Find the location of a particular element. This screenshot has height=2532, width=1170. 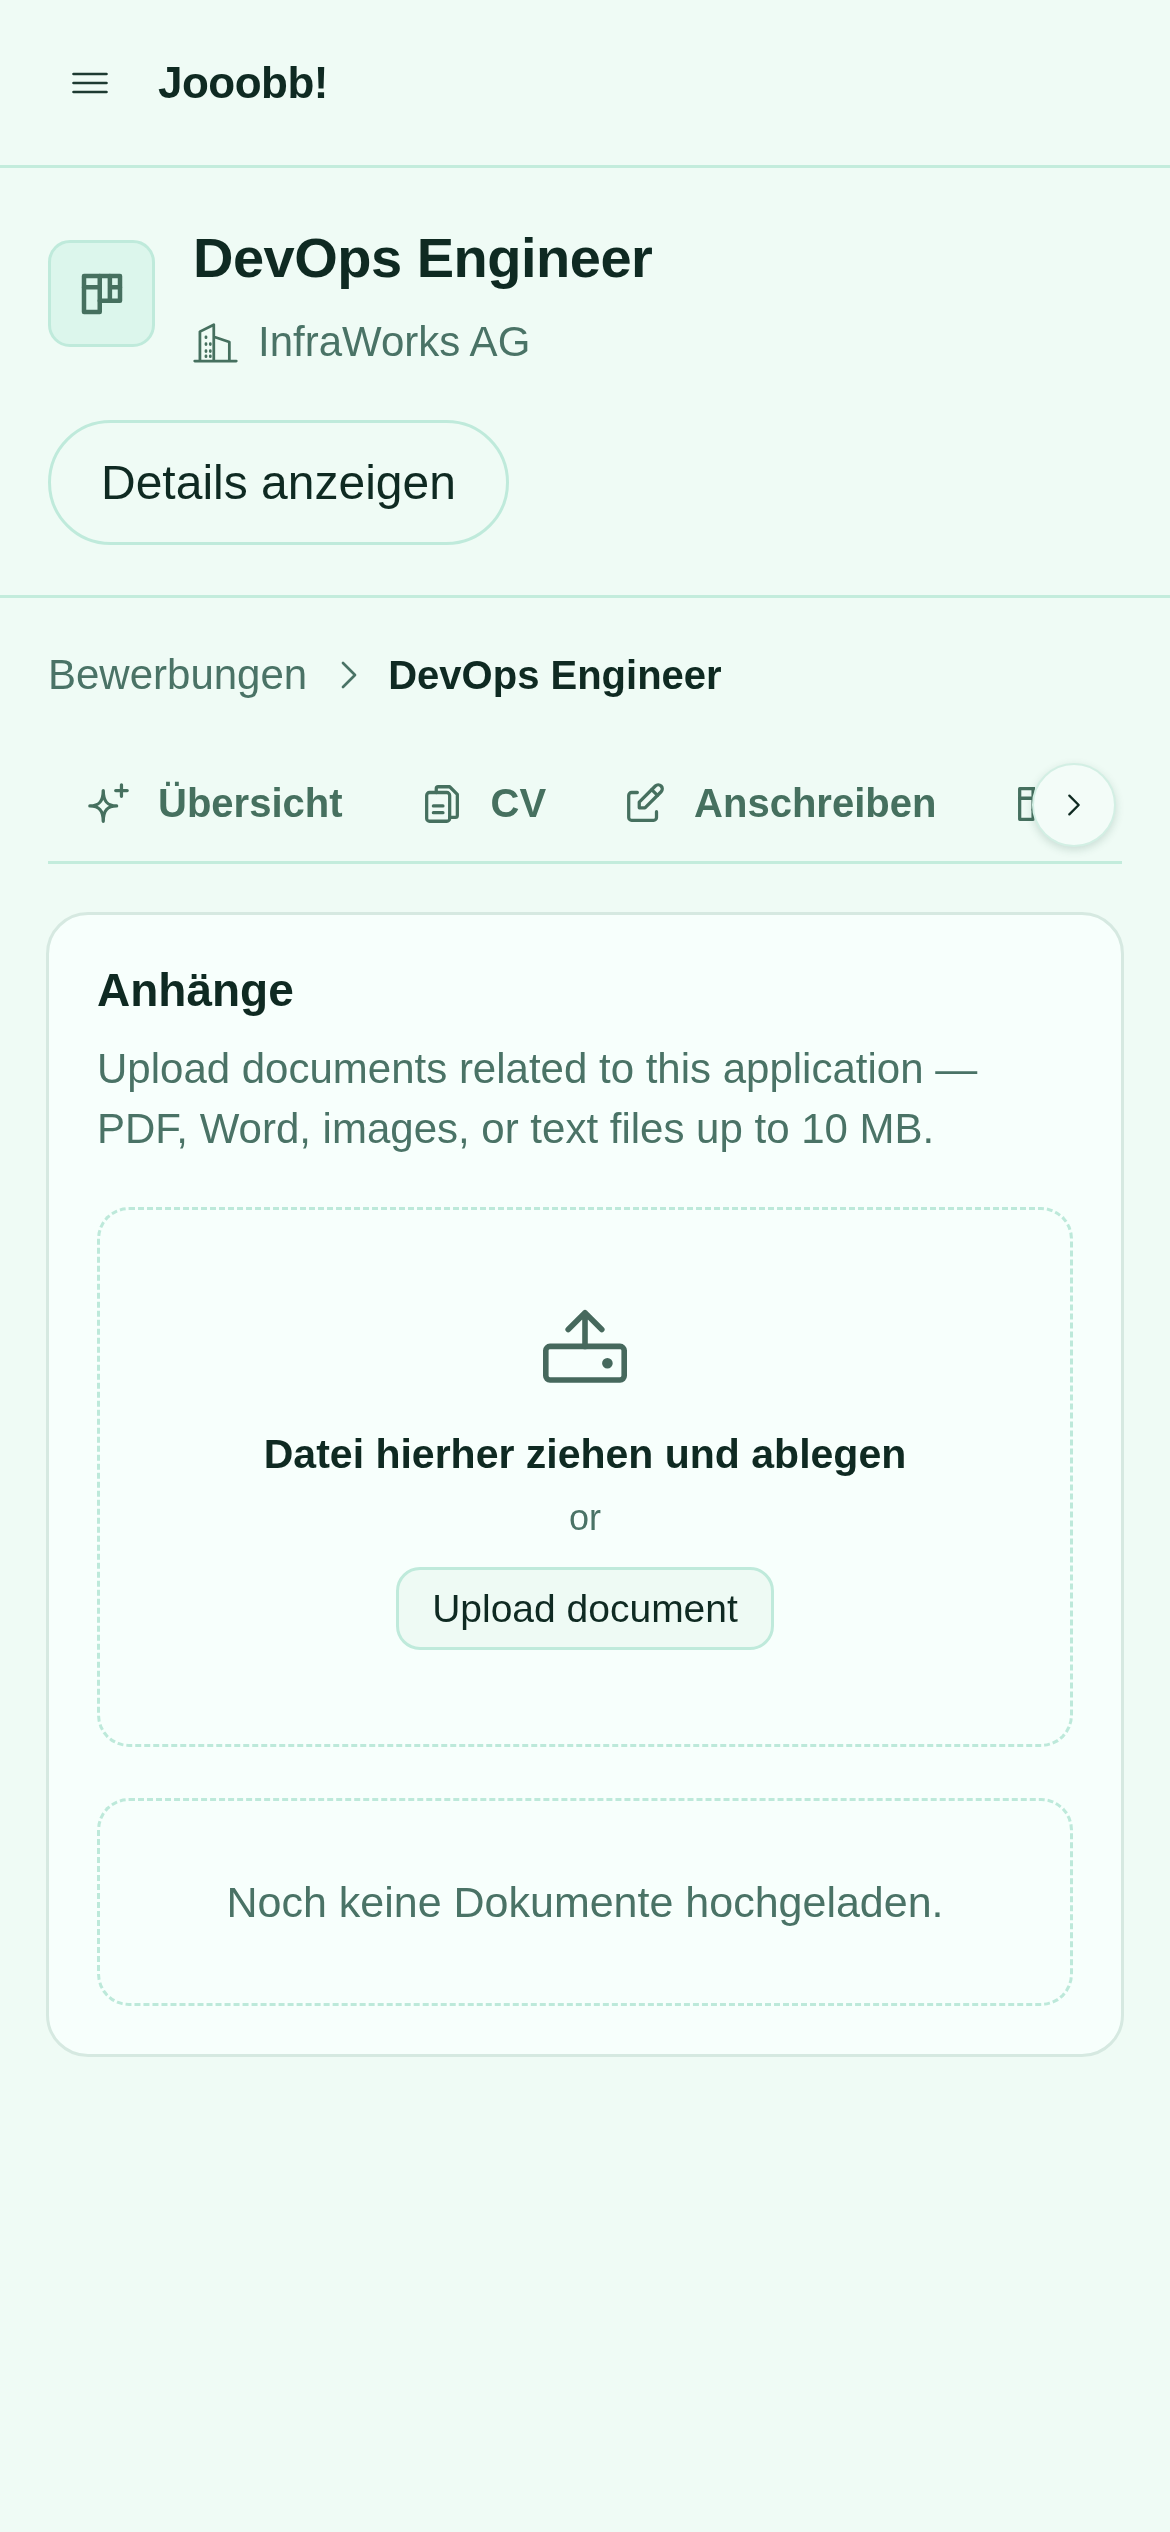

menu-icon is located at coordinates (90, 82).